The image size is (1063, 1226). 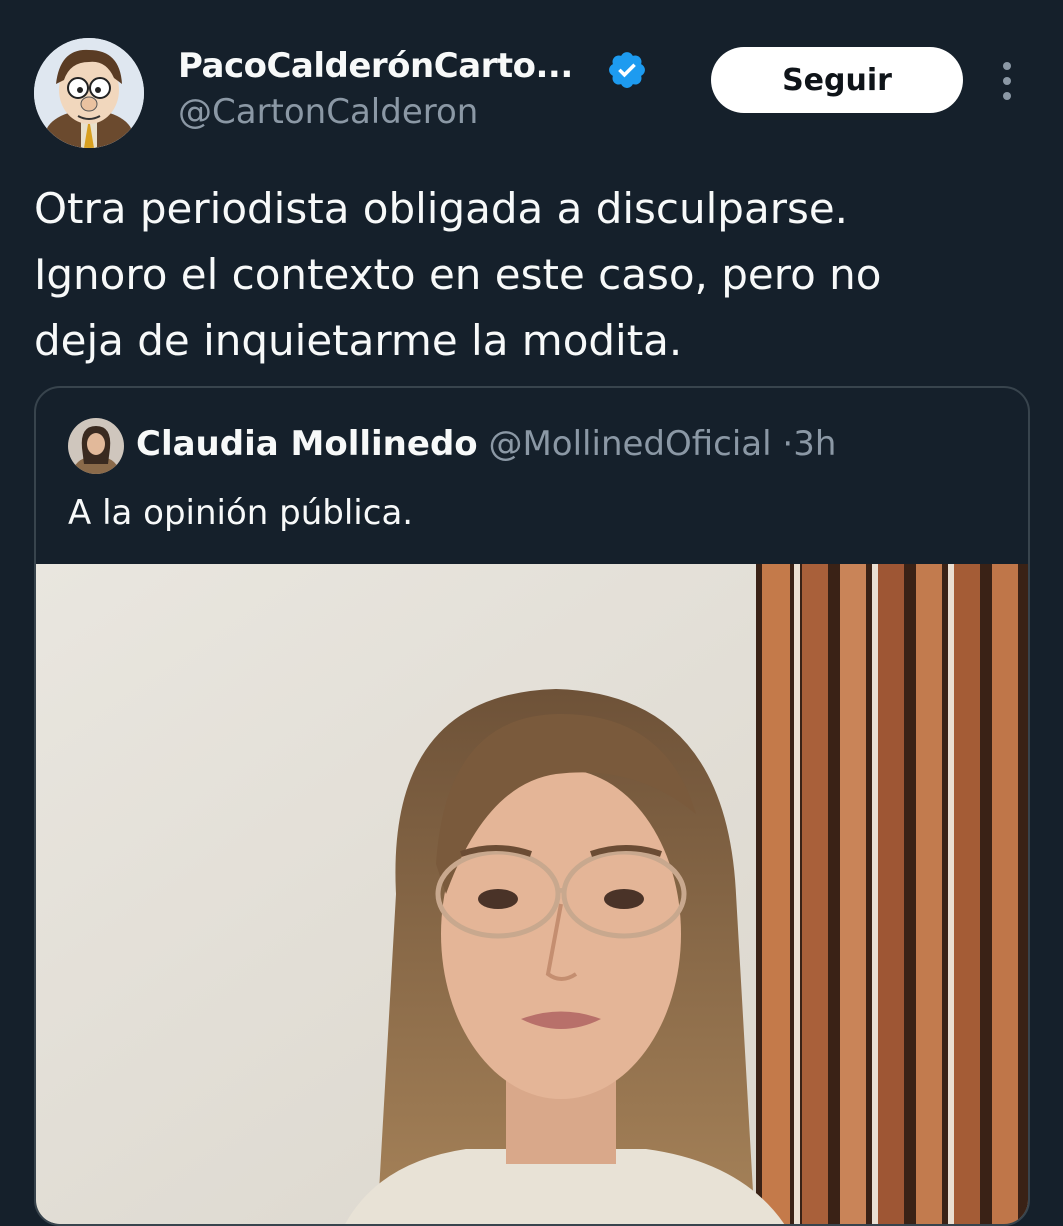 I want to click on quoted-author-name: Claudia Mollinedo, so click(x=307, y=444).